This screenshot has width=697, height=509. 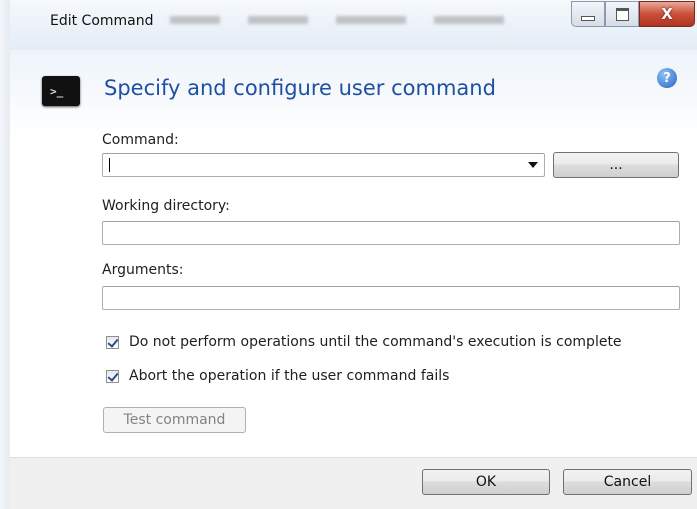 I want to click on arguments-field, so click(x=391, y=298).